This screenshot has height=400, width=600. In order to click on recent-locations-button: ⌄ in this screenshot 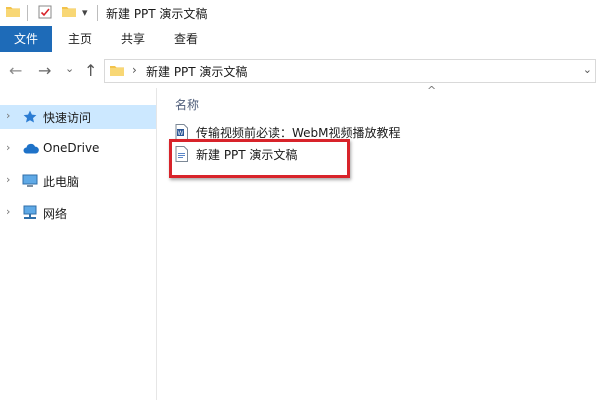, I will do `click(69, 69)`.